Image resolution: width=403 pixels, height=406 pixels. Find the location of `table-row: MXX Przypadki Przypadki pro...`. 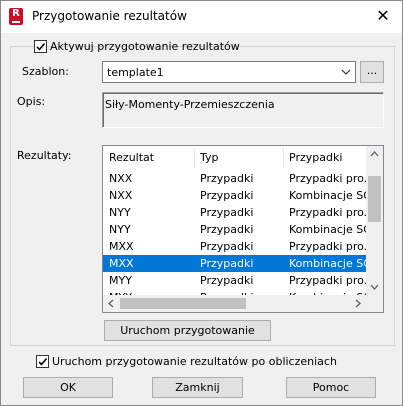

table-row: MXX Przypadki Przypadki pro... is located at coordinates (235, 246).